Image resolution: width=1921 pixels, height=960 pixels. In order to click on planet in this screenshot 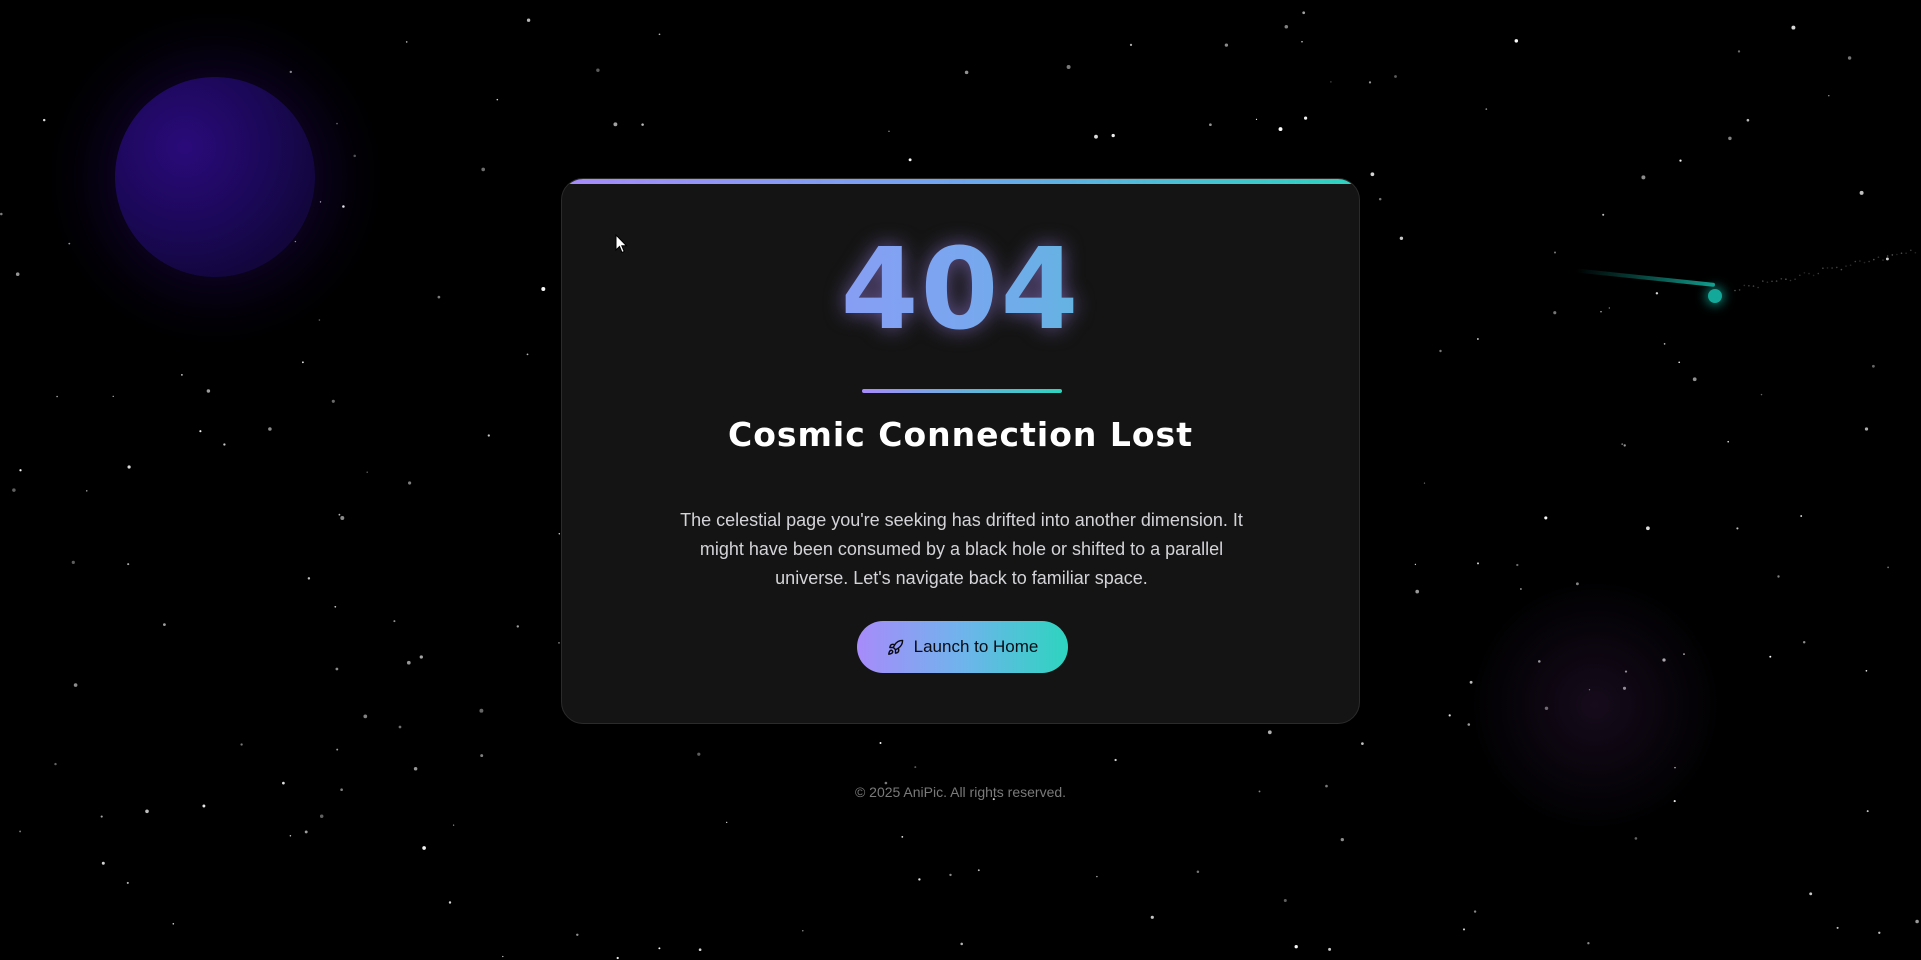, I will do `click(215, 177)`.